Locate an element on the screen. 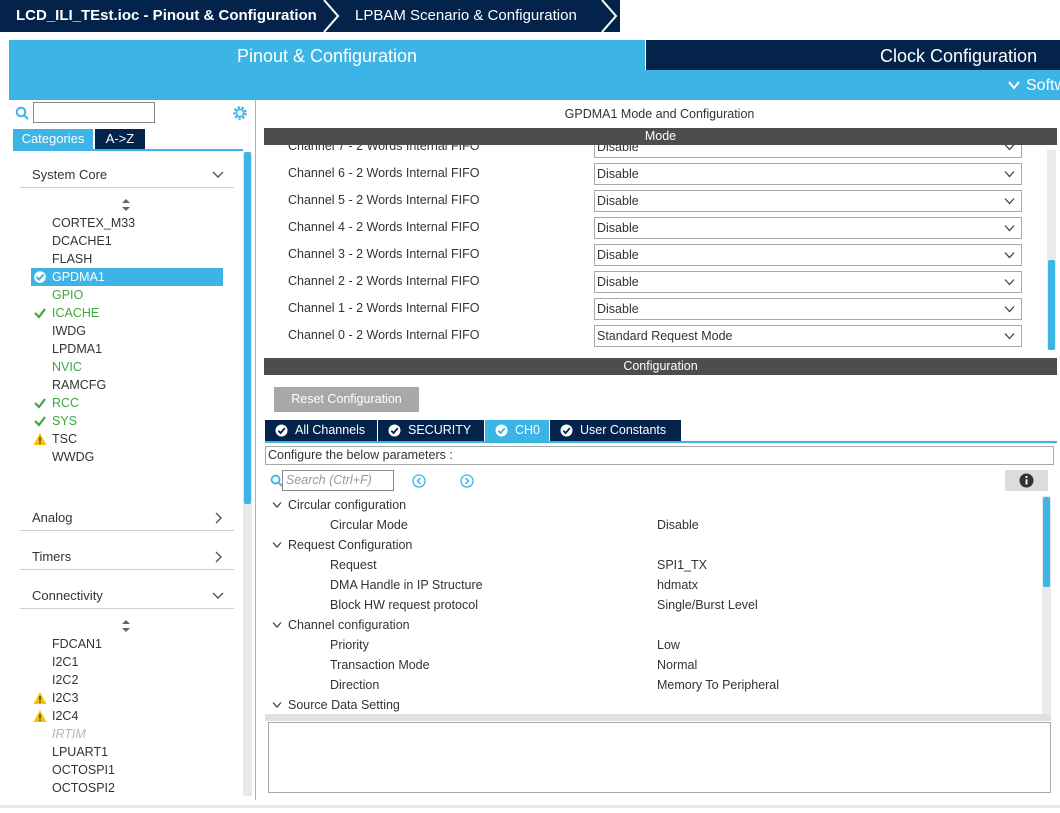 The height and width of the screenshot is (813, 1060). ip-list-item: FLASH is located at coordinates (127, 259).